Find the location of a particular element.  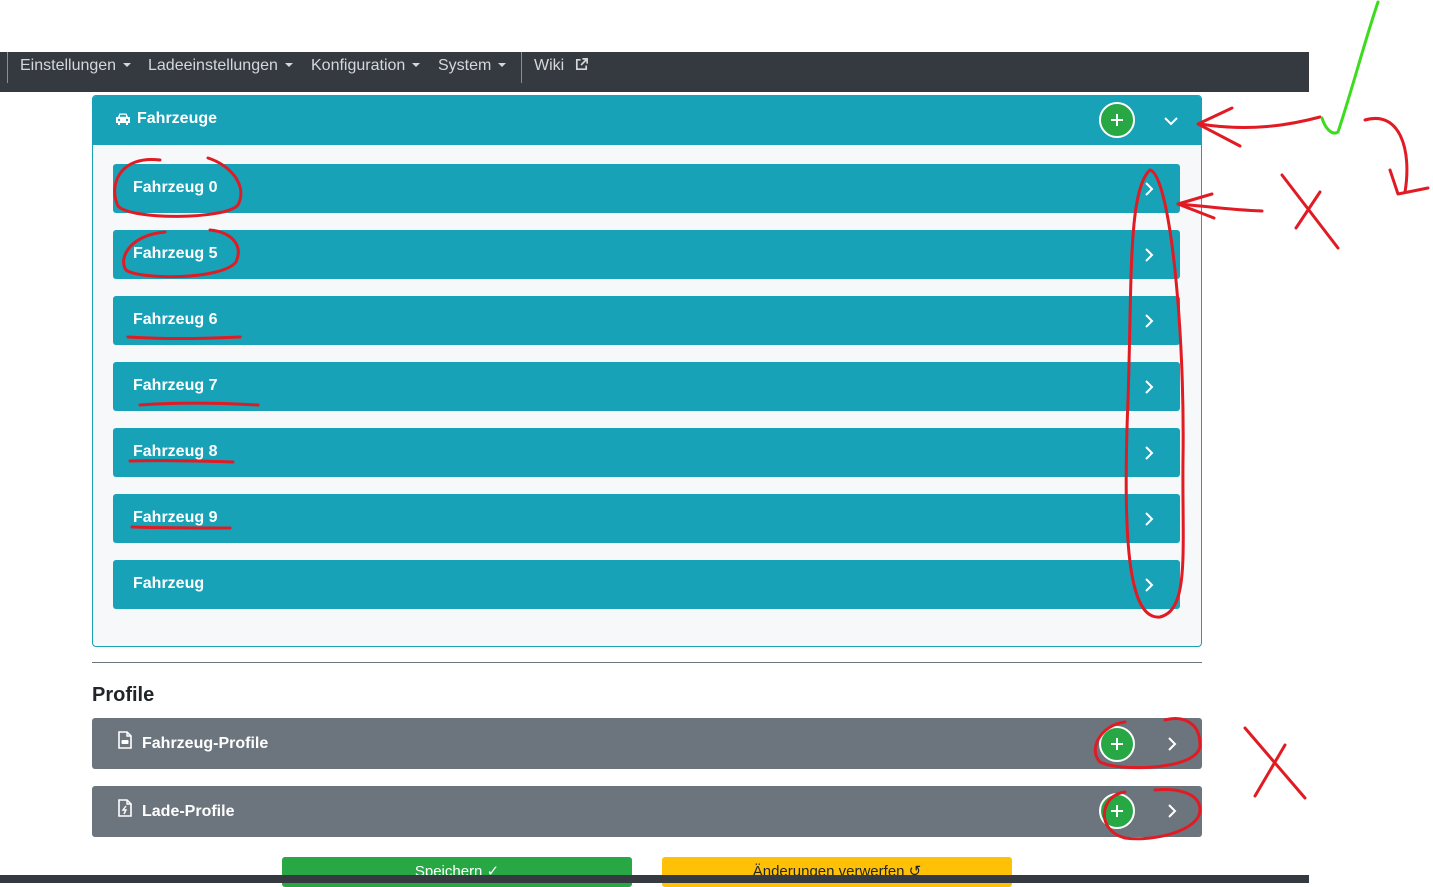

nav-label: Ladeeinstellungen is located at coordinates (213, 65).